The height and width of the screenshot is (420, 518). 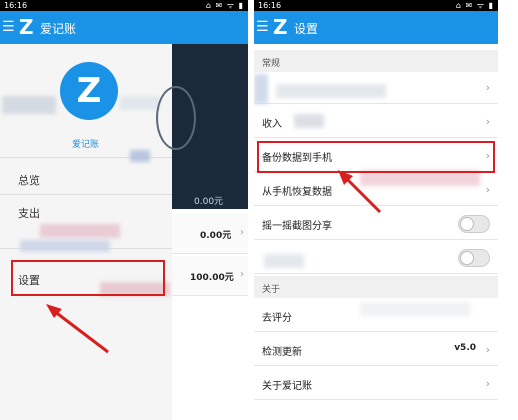 What do you see at coordinates (282, 352) in the screenshot?
I see `row-label: 检测更新` at bounding box center [282, 352].